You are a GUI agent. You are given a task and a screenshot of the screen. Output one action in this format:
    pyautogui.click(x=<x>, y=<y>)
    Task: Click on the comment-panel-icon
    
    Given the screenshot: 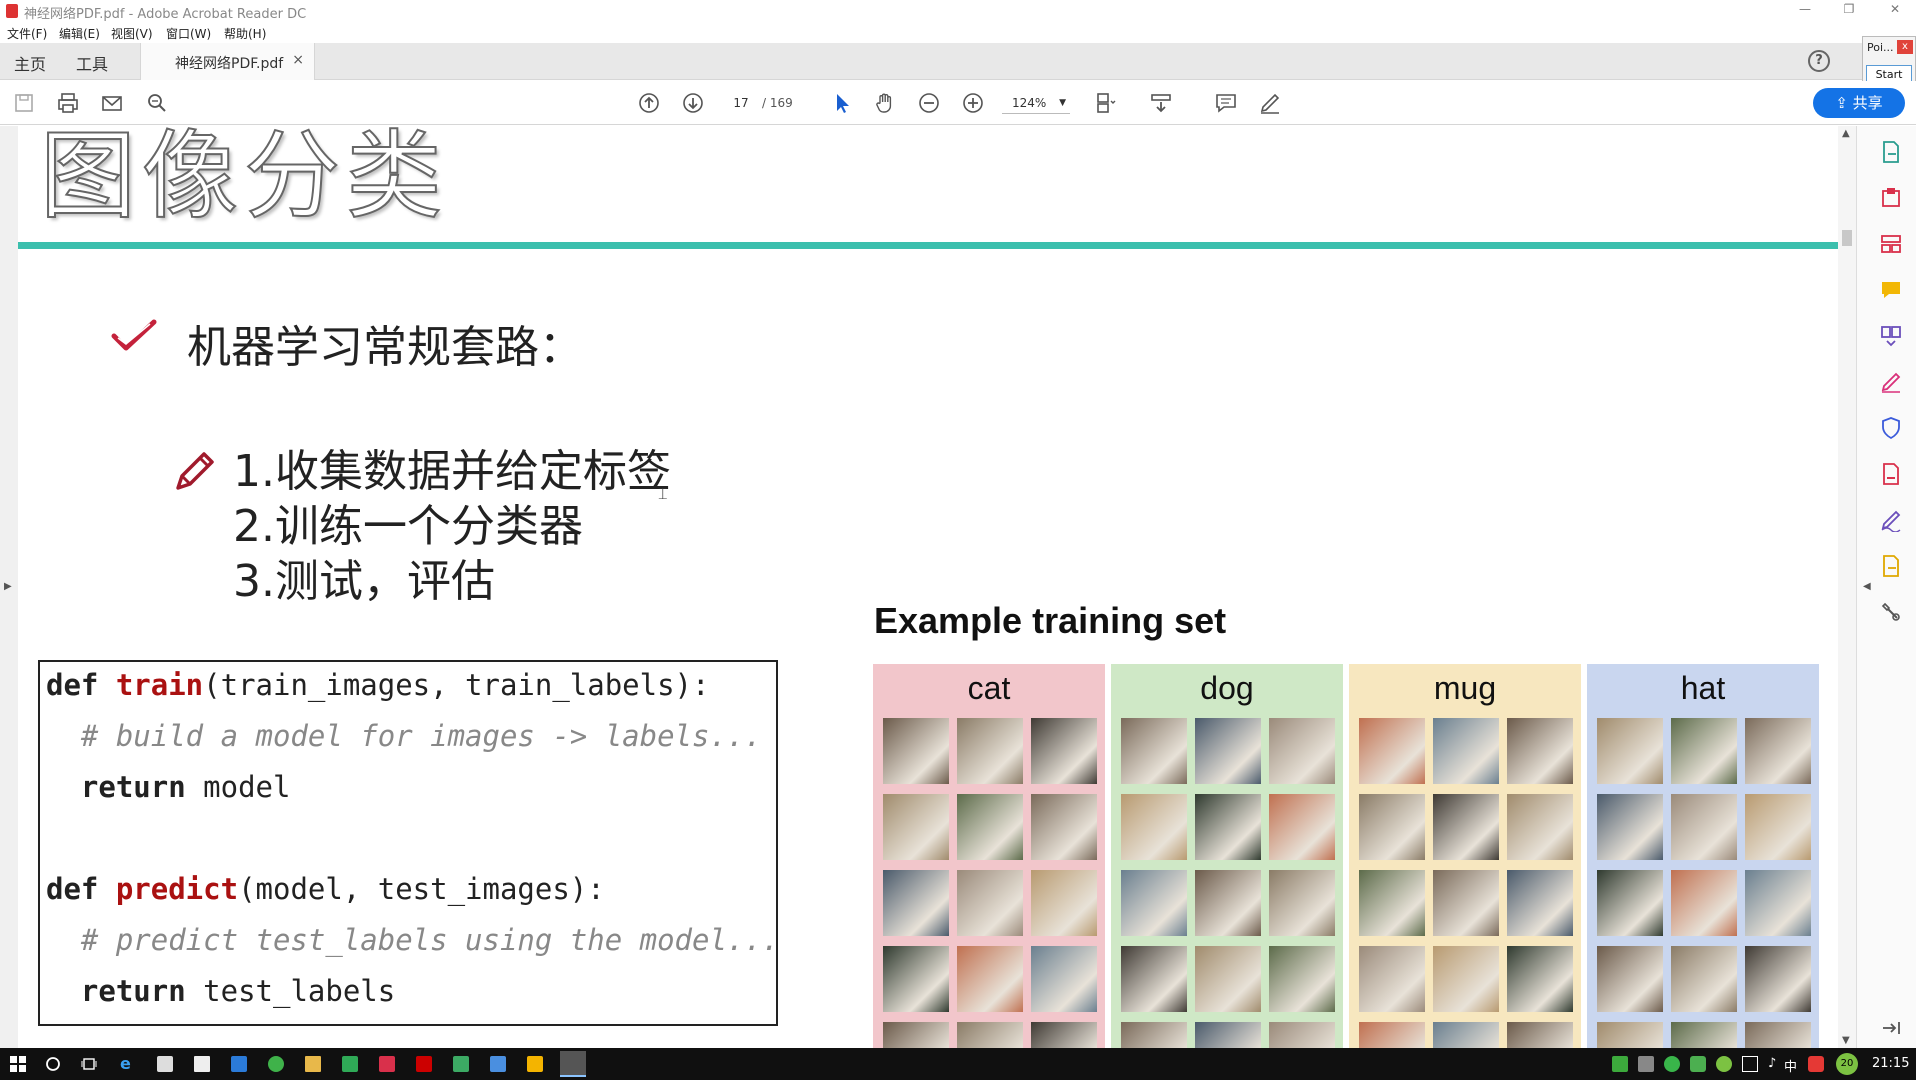 What is the action you would take?
    pyautogui.click(x=1891, y=290)
    